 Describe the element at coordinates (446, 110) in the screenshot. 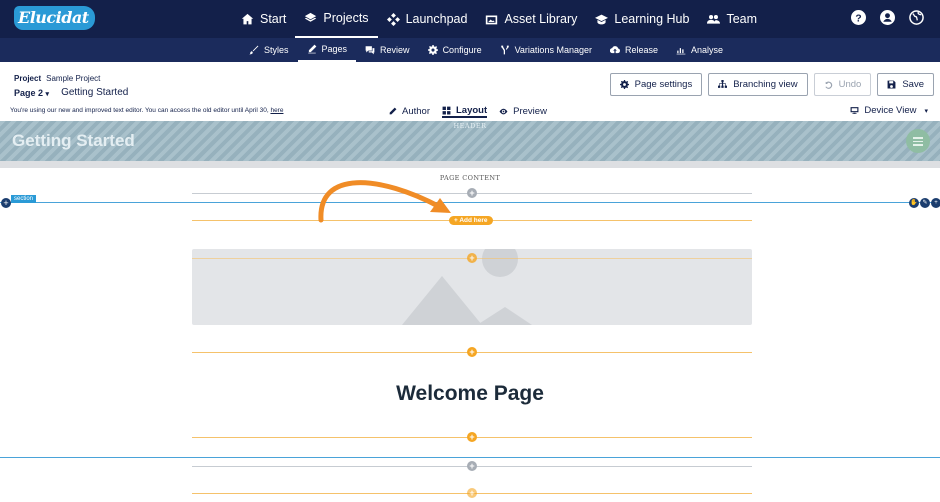

I see `grid-icon` at that location.